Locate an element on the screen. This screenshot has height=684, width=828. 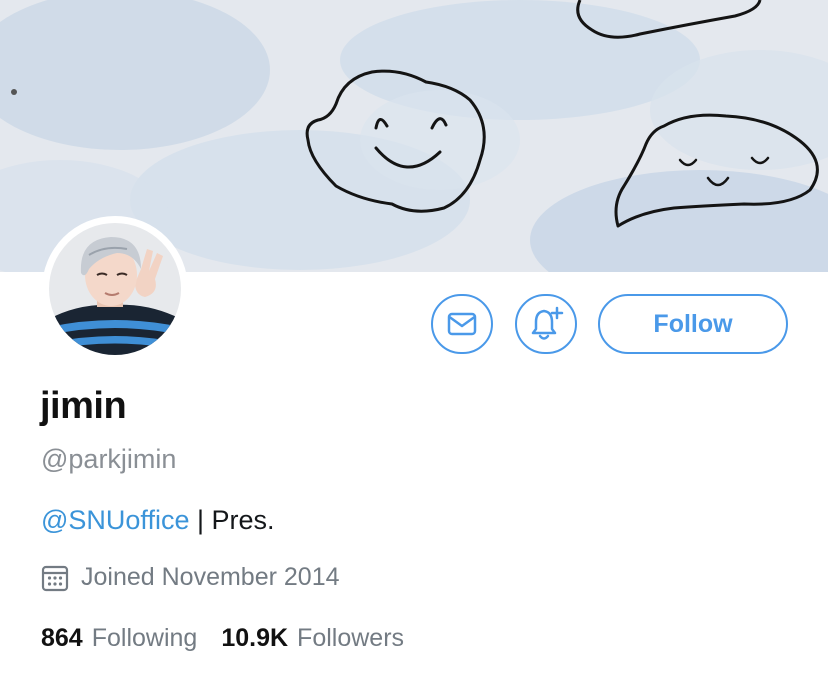
message-button is located at coordinates (462, 324).